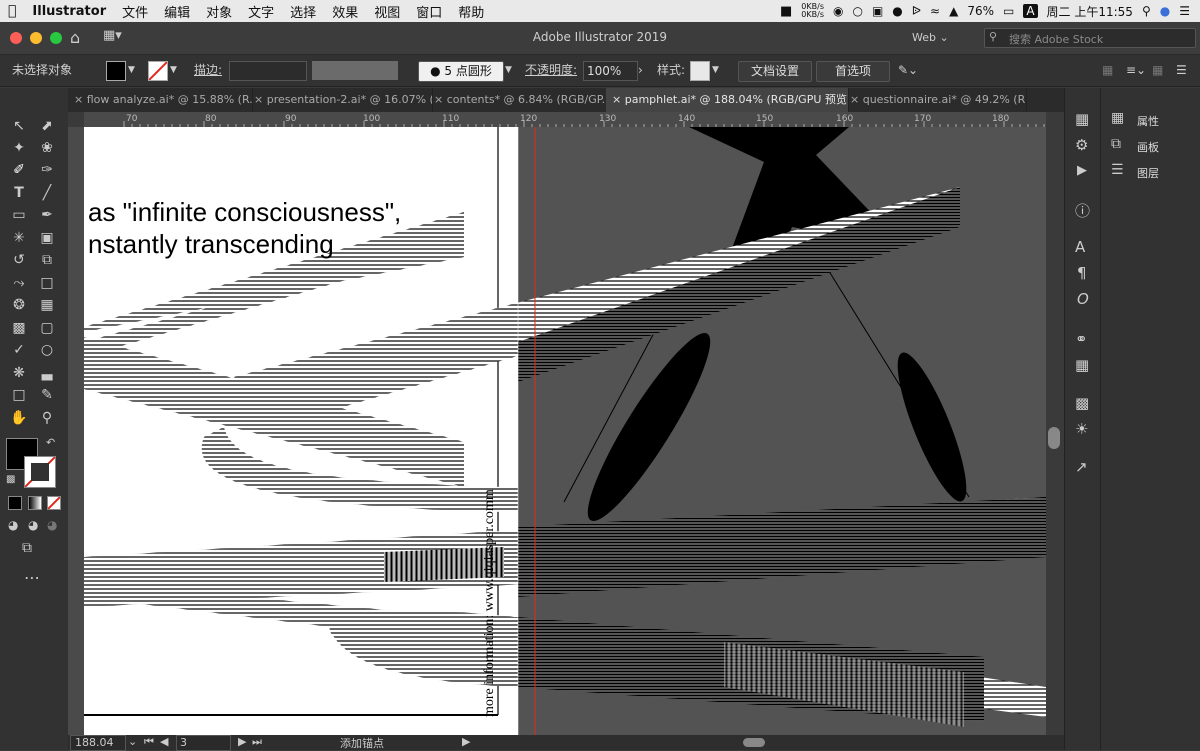 The width and height of the screenshot is (1200, 751). I want to click on headline-line-2: nstantly transcending, so click(211, 244).